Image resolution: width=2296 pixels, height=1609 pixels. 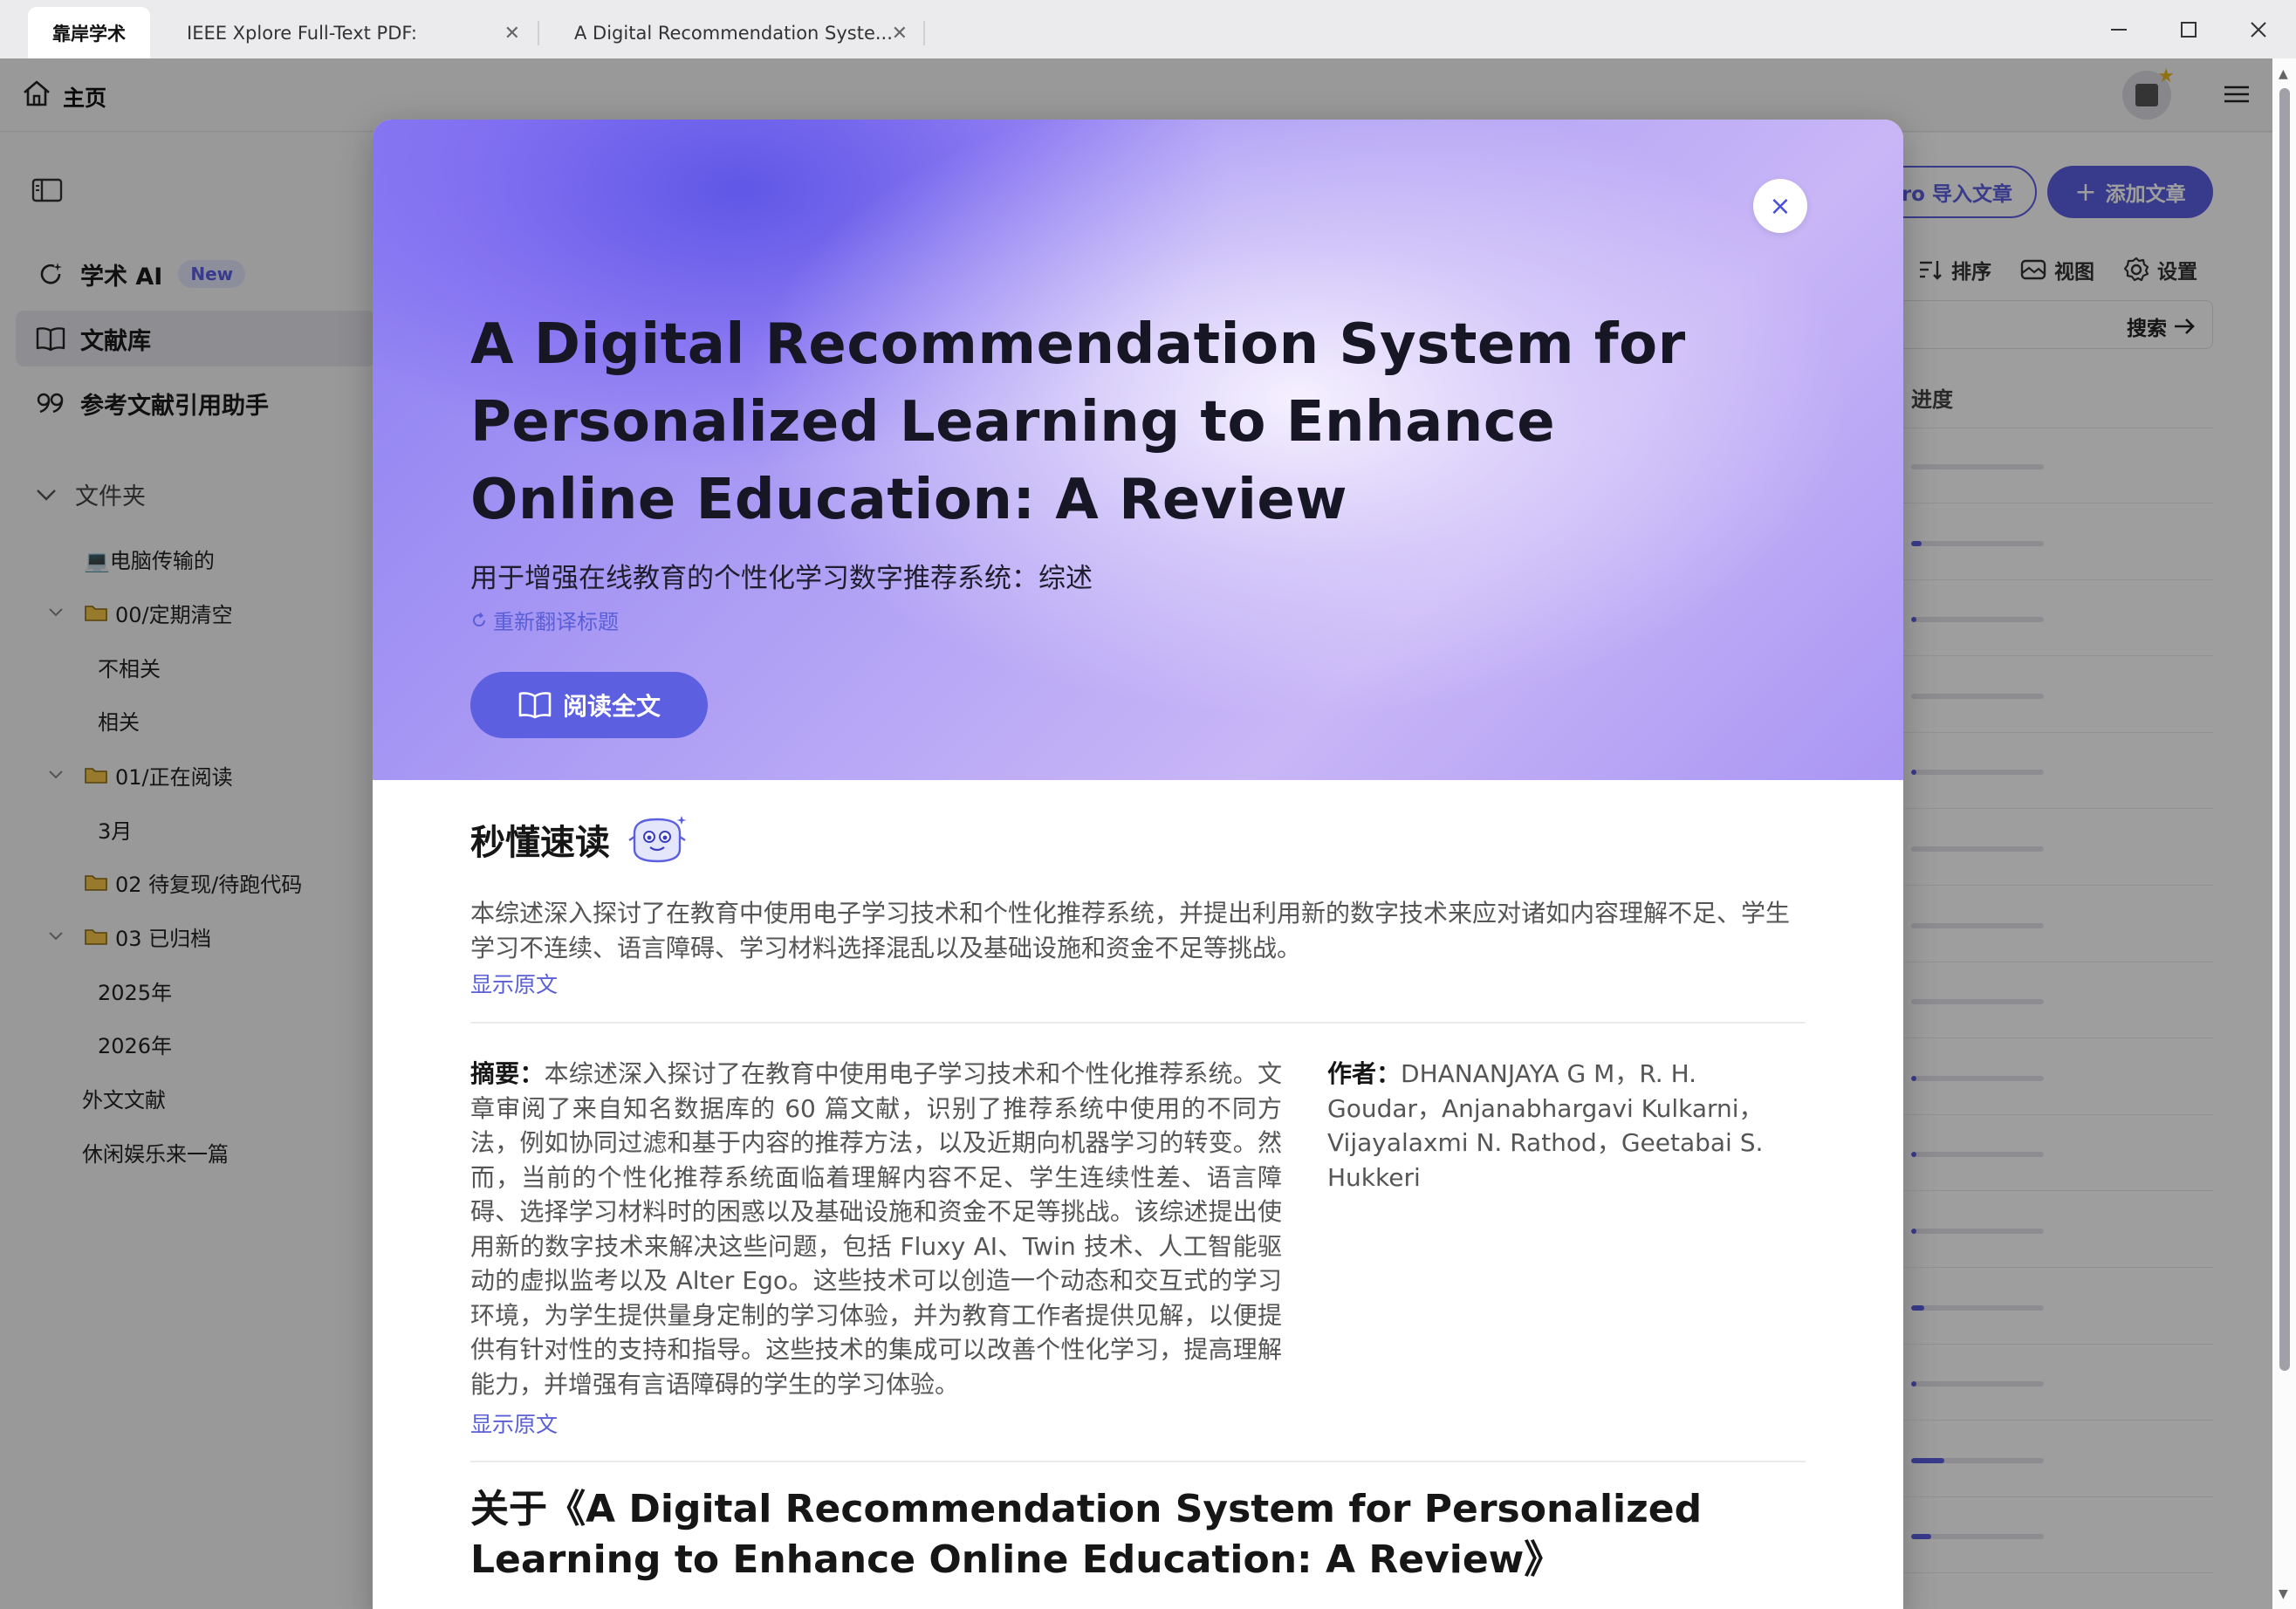 I want to click on scrollbar: ▲ ▼, so click(x=2284, y=834).